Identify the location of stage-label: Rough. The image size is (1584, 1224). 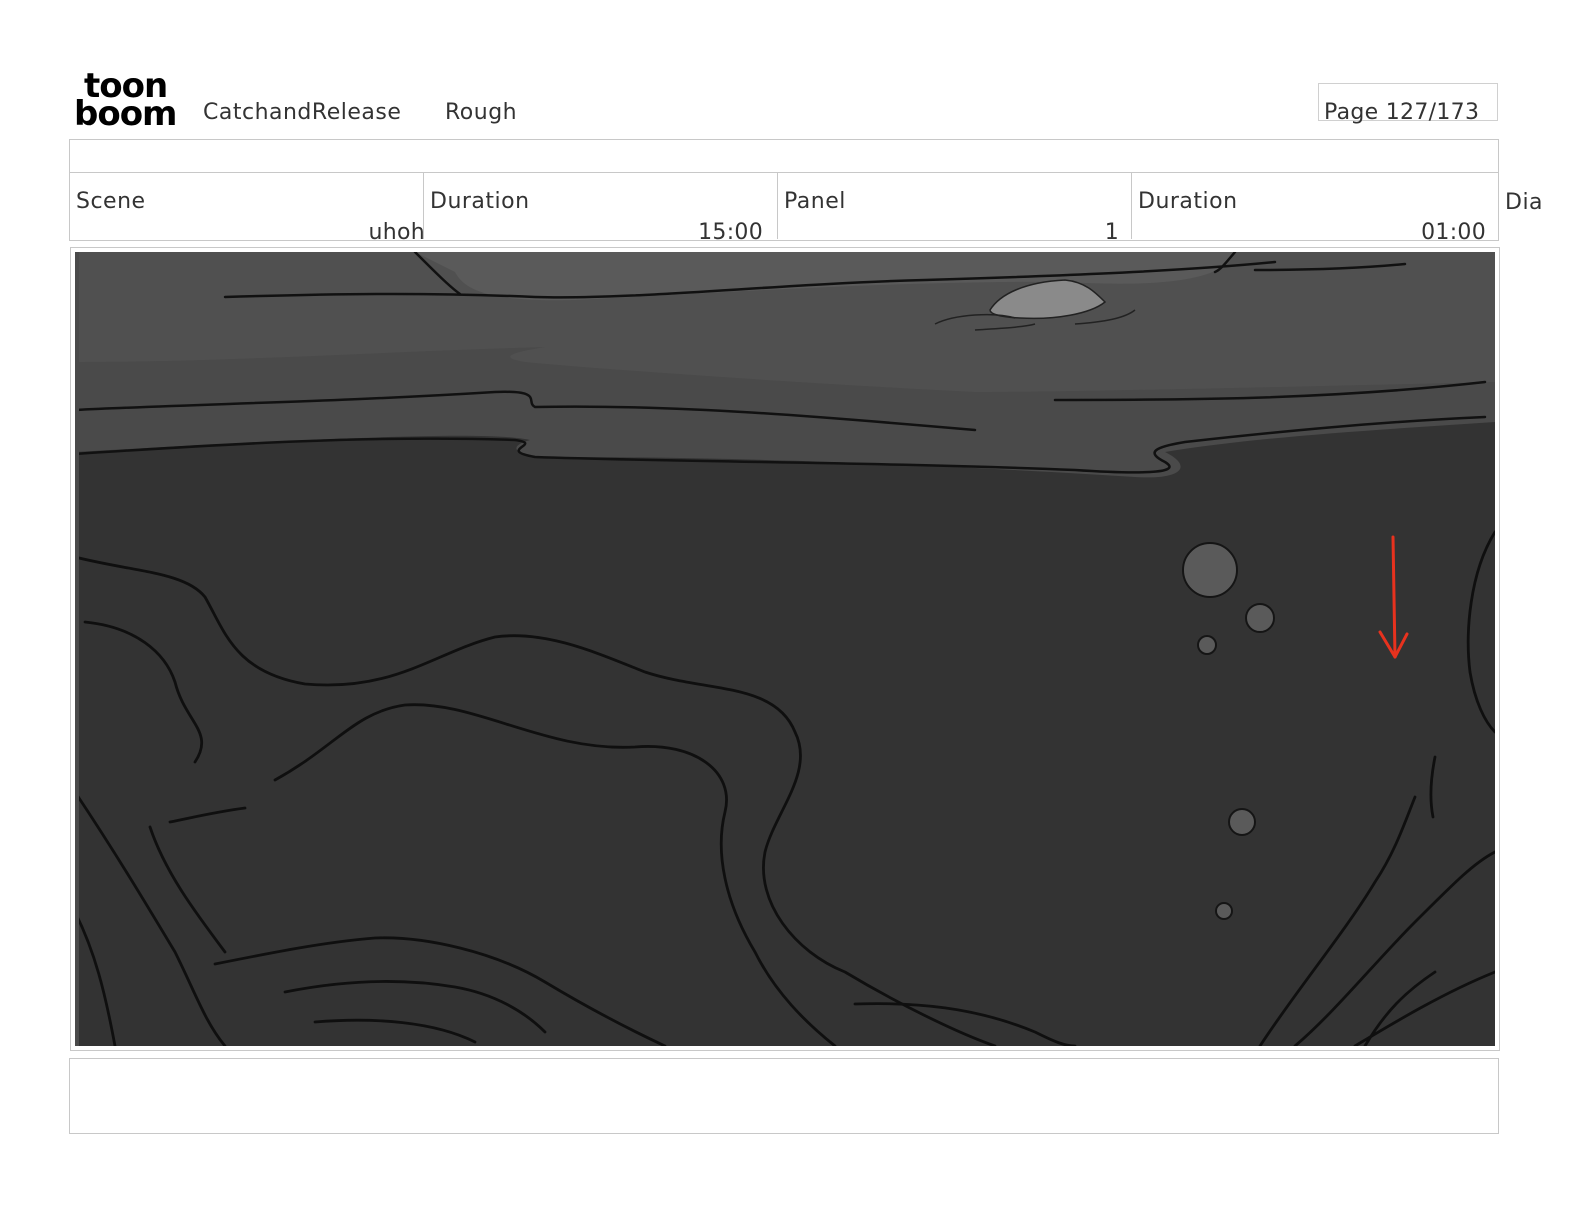
(481, 112).